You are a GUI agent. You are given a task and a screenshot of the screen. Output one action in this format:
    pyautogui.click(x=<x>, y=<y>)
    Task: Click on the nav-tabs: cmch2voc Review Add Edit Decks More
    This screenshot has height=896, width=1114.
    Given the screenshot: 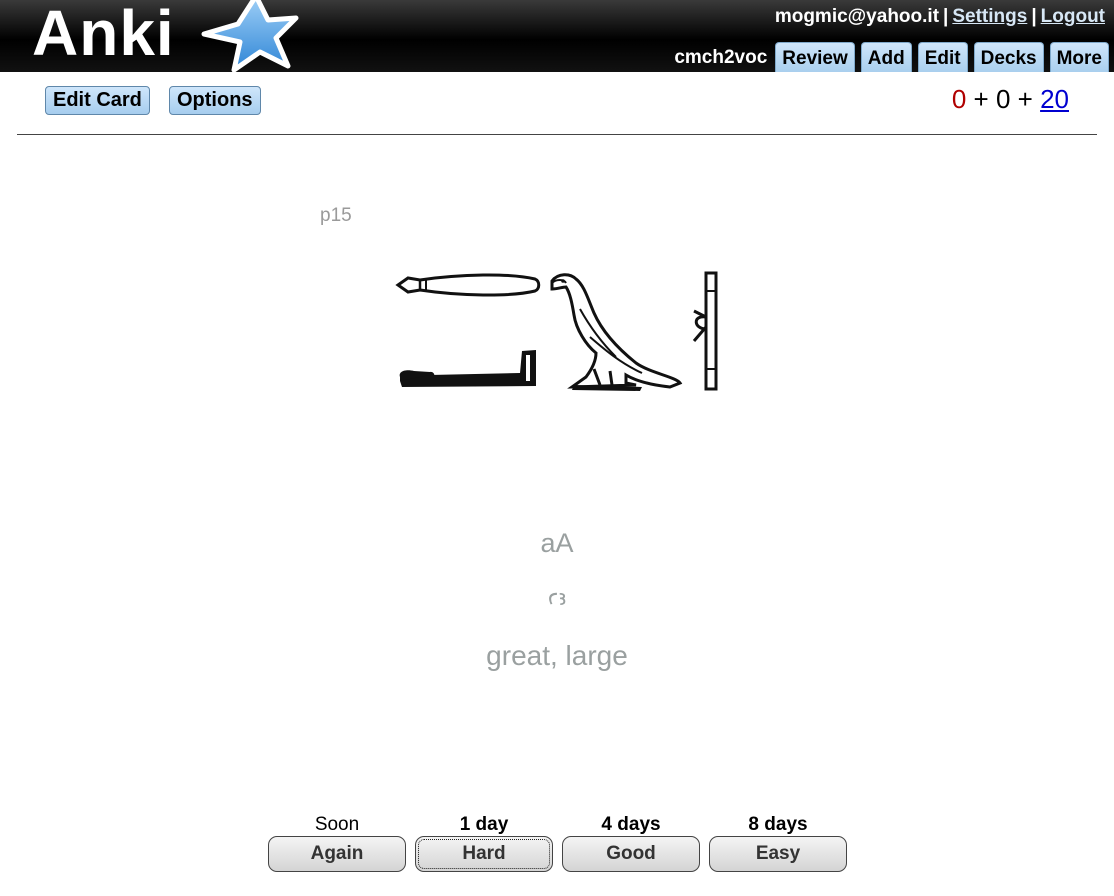 What is the action you would take?
    pyautogui.click(x=891, y=57)
    